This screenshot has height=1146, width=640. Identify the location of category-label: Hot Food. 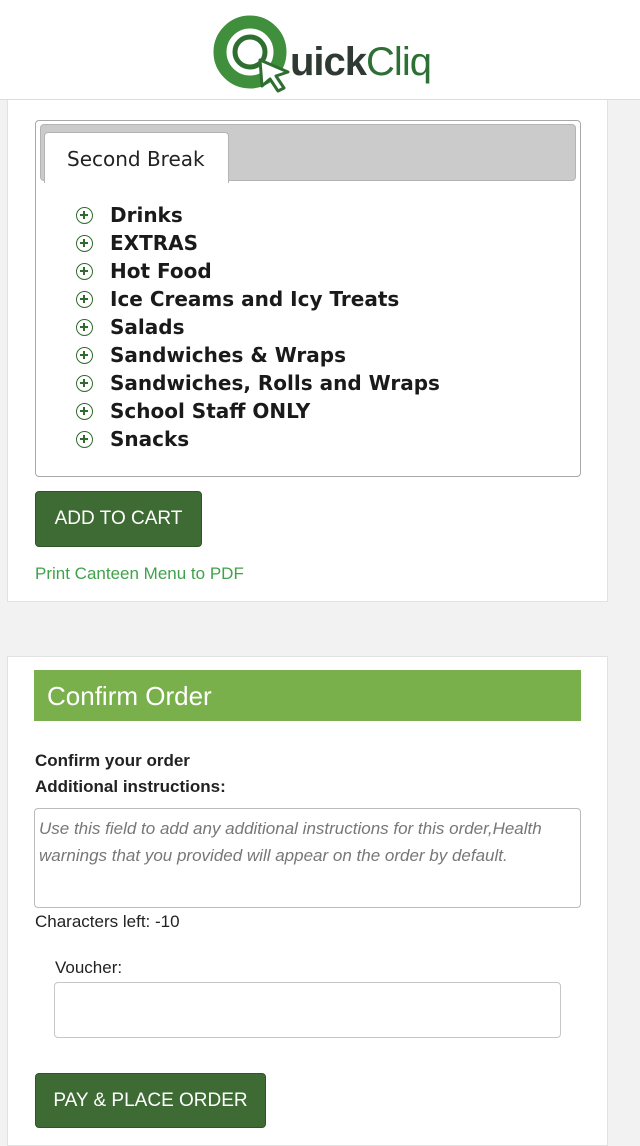
(161, 271).